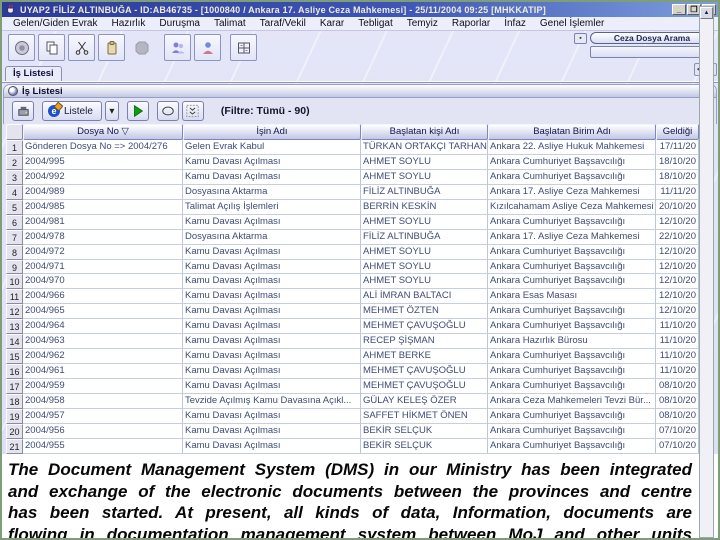 The height and width of the screenshot is (540, 720). What do you see at coordinates (137, 111) in the screenshot?
I see `run-button` at bounding box center [137, 111].